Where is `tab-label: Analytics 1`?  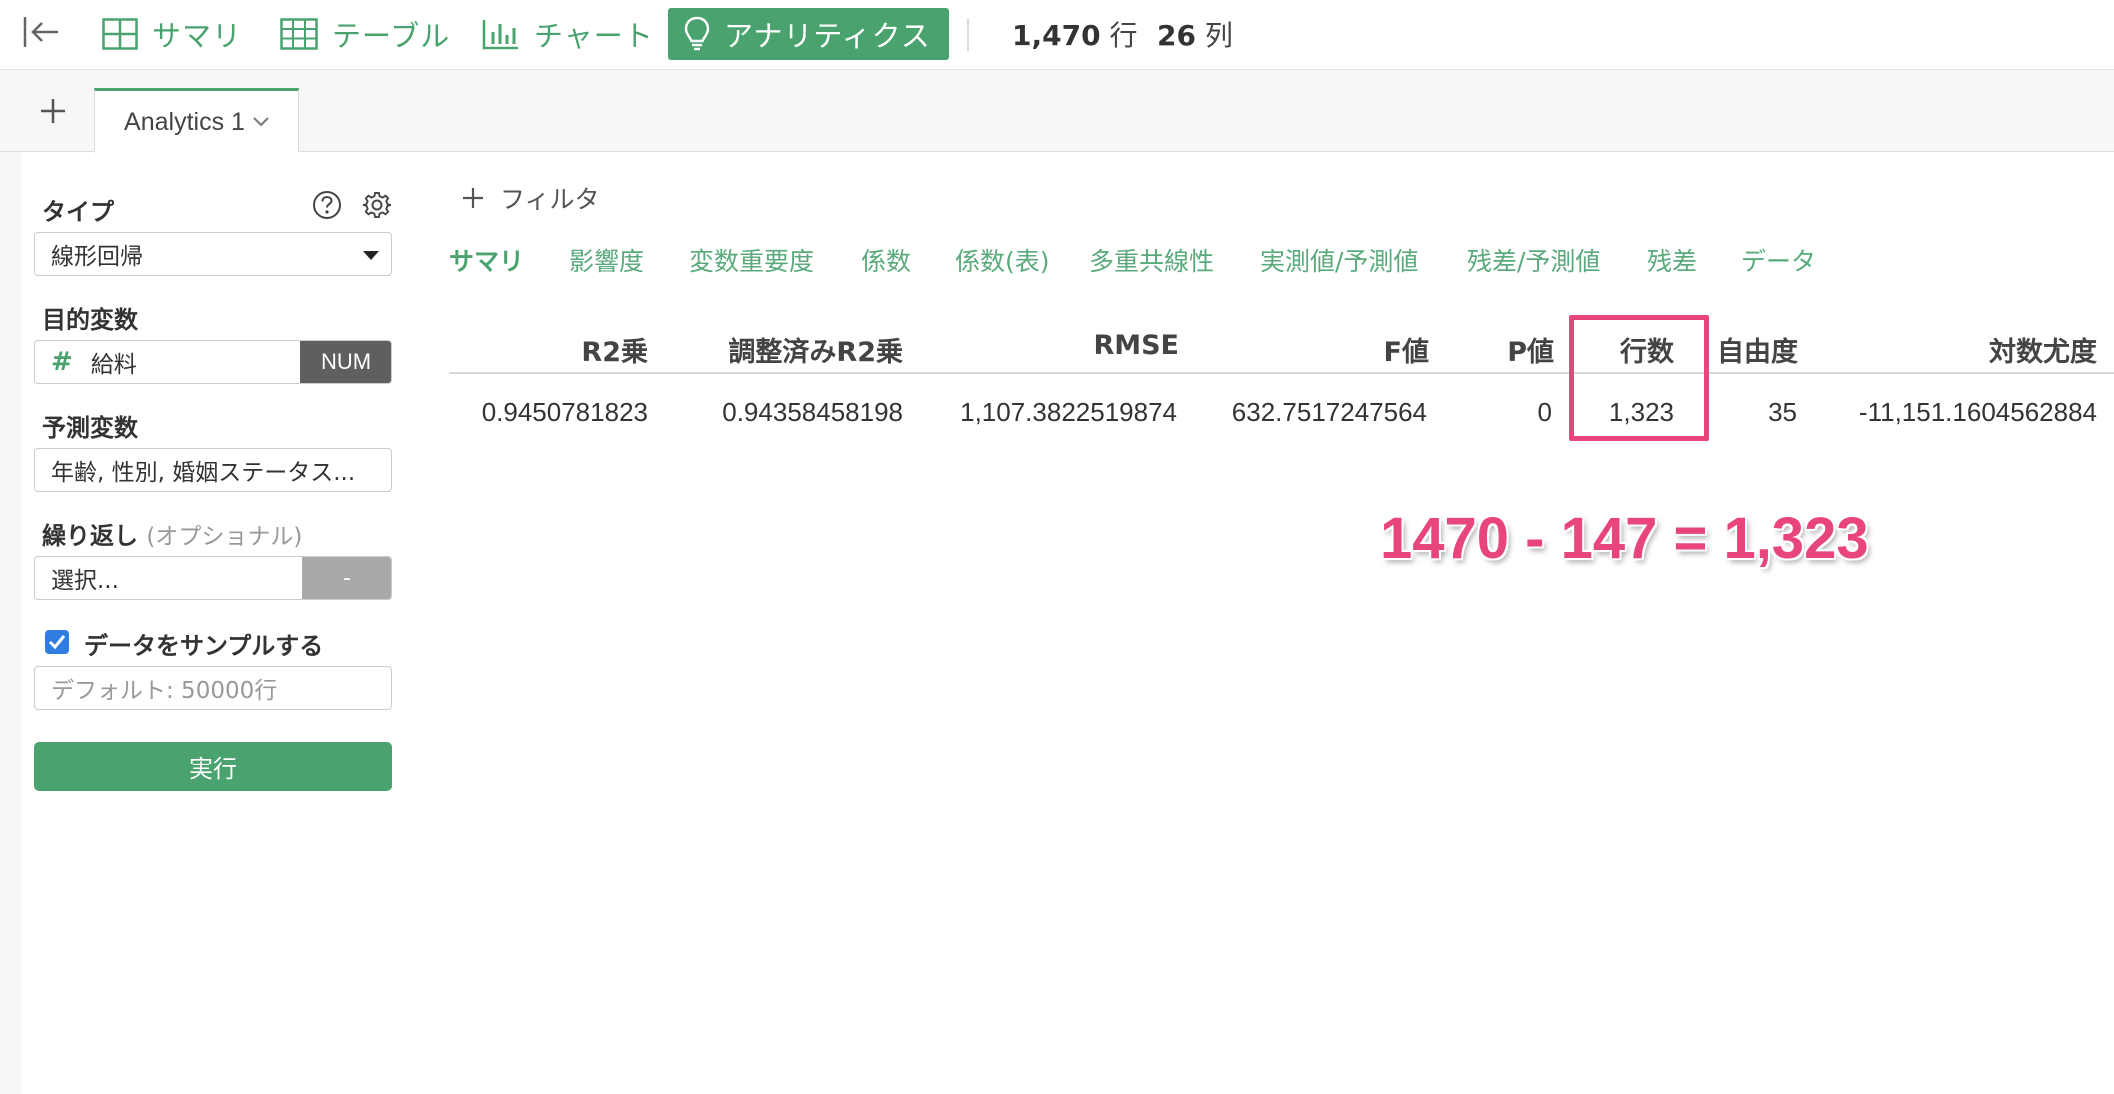 tab-label: Analytics 1 is located at coordinates (184, 121).